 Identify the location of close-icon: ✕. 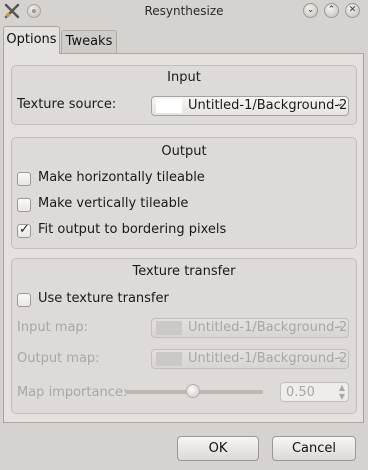
(352, 10).